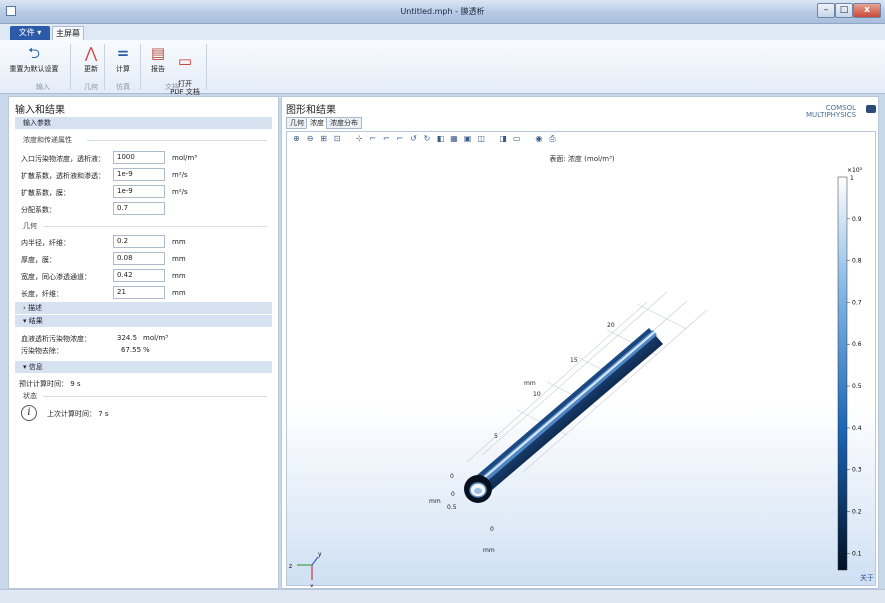 The height and width of the screenshot is (603, 885). I want to click on about-link: 关于, so click(867, 578).